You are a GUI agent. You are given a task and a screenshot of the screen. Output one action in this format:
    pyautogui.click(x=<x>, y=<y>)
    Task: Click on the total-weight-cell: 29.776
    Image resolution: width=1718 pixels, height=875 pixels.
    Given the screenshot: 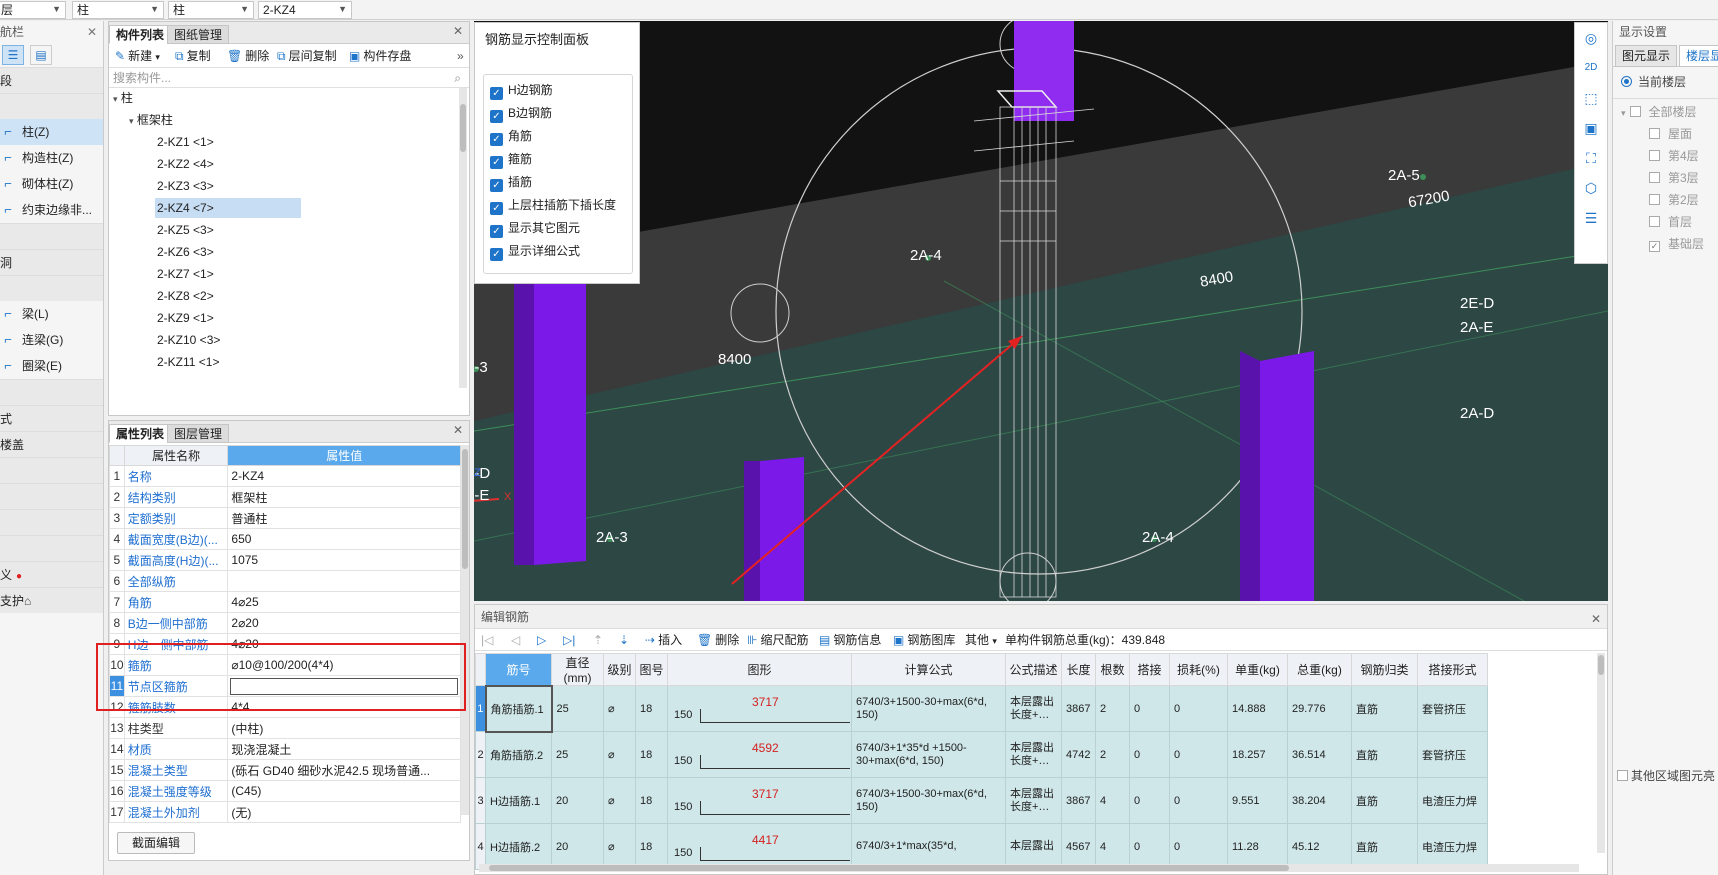 What is the action you would take?
    pyautogui.click(x=1319, y=708)
    